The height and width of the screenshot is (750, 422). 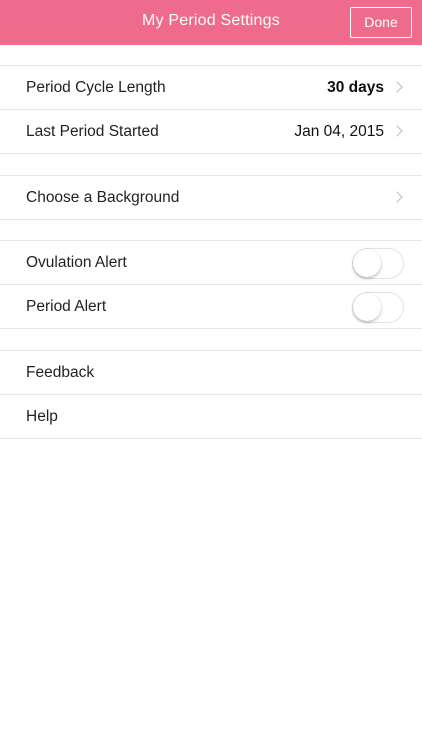 I want to click on support-group: Feedback Help, so click(x=211, y=394).